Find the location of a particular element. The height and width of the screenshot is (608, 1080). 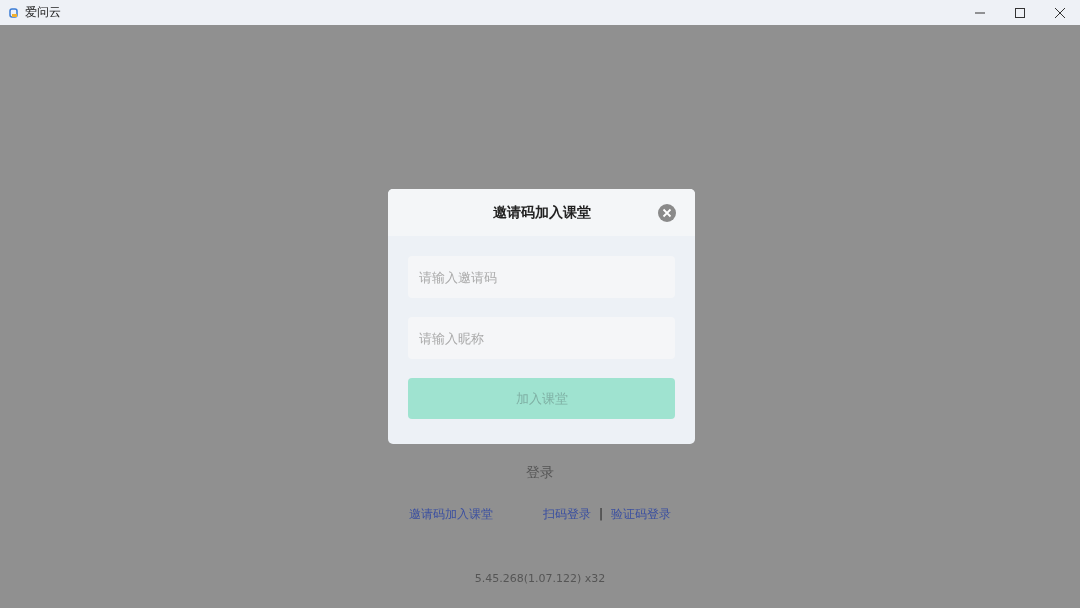

qr-login-link: 扫码登录 is located at coordinates (566, 514).